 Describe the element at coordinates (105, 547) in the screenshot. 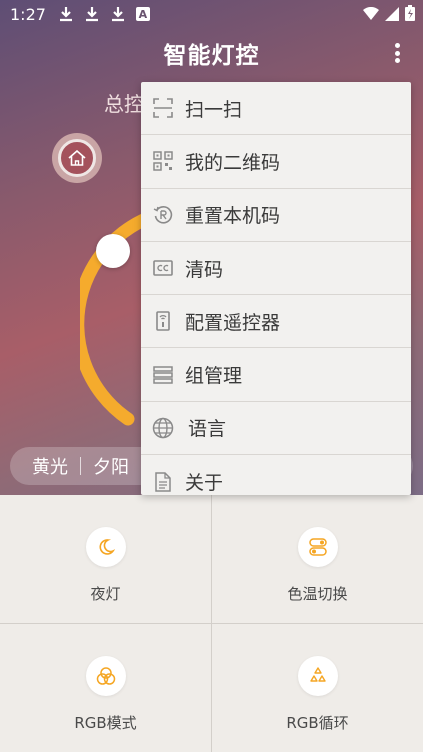

I see `moon-icon` at that location.